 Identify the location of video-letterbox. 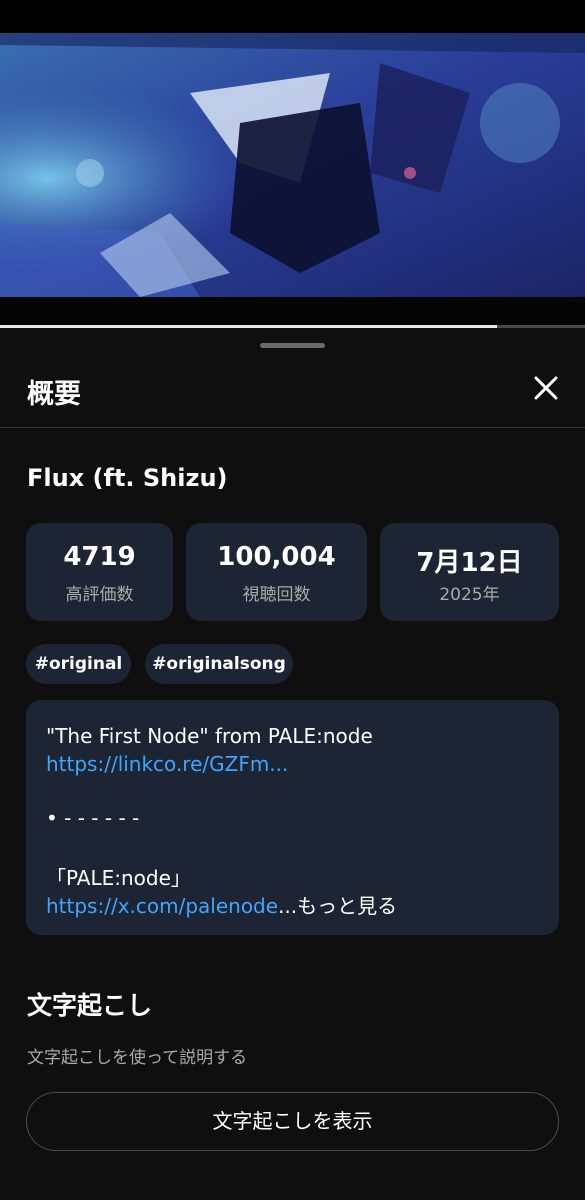
(292, 311).